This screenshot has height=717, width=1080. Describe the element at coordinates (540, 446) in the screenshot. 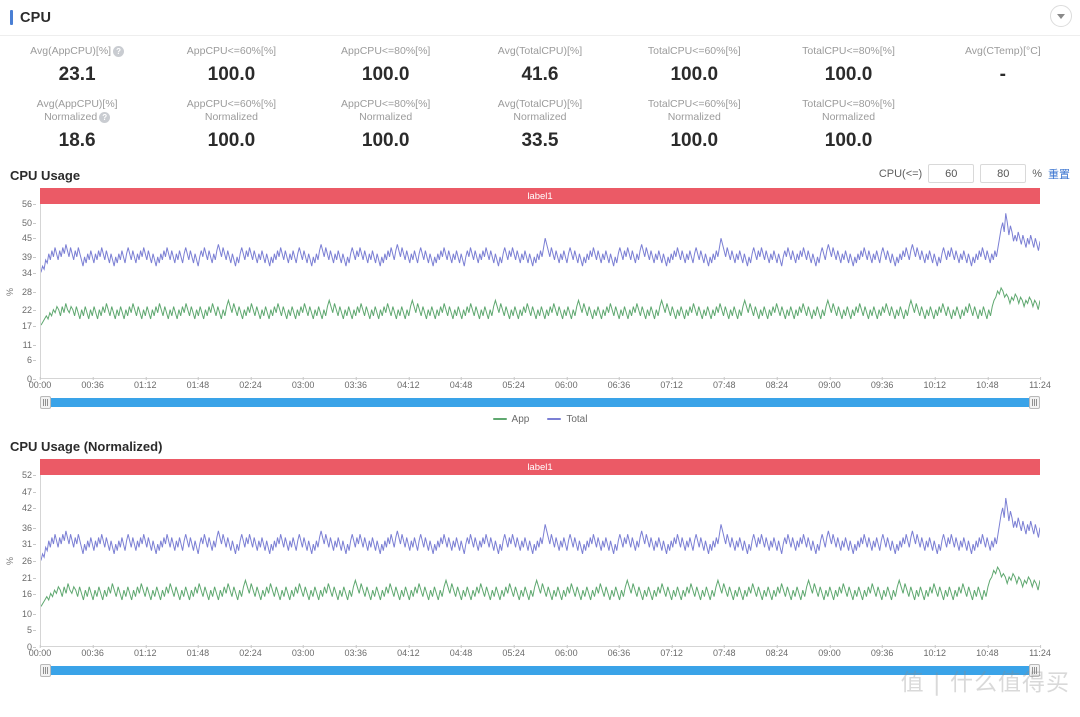

I see `section-header-cpu-usage-normalized: CPU Usage (Normalized)` at that location.